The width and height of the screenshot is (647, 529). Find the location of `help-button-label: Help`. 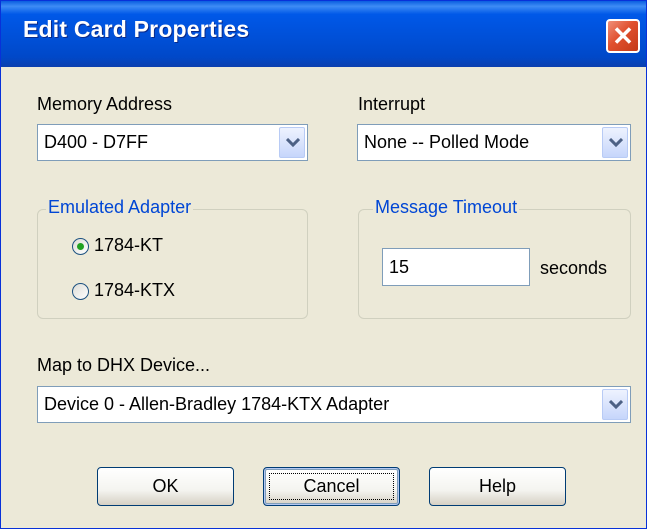

help-button-label: Help is located at coordinates (497, 486).